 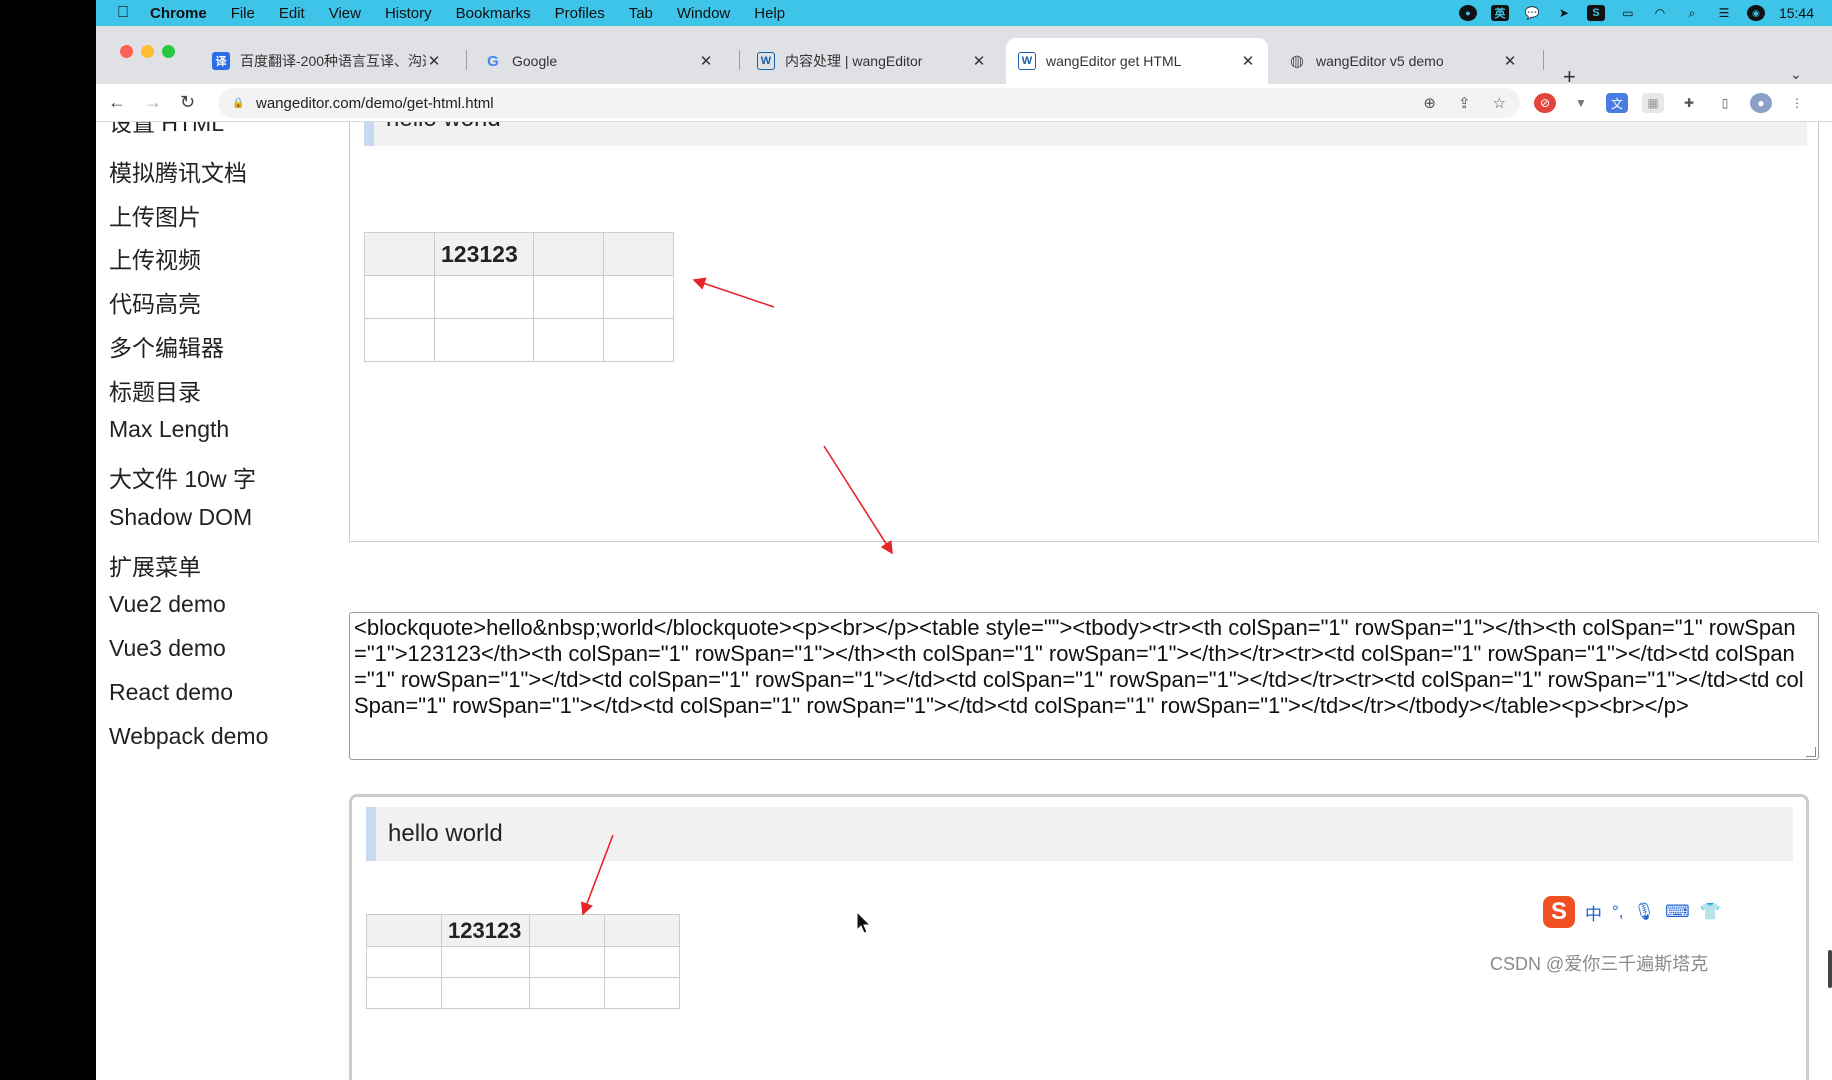 What do you see at coordinates (166, 346) in the screenshot?
I see `sidebar-item-multiple-editors: 多个编辑器` at bounding box center [166, 346].